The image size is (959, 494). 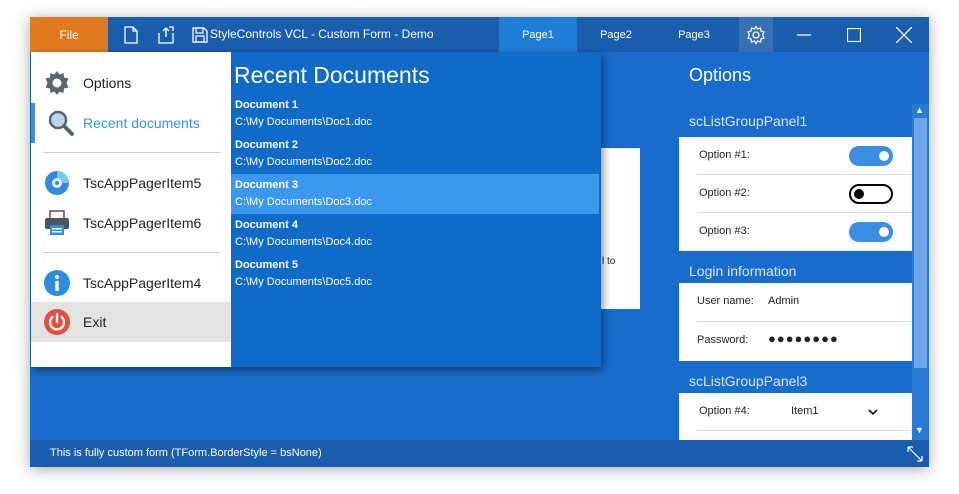 What do you see at coordinates (783, 301) in the screenshot?
I see `user-name-field: Admin` at bounding box center [783, 301].